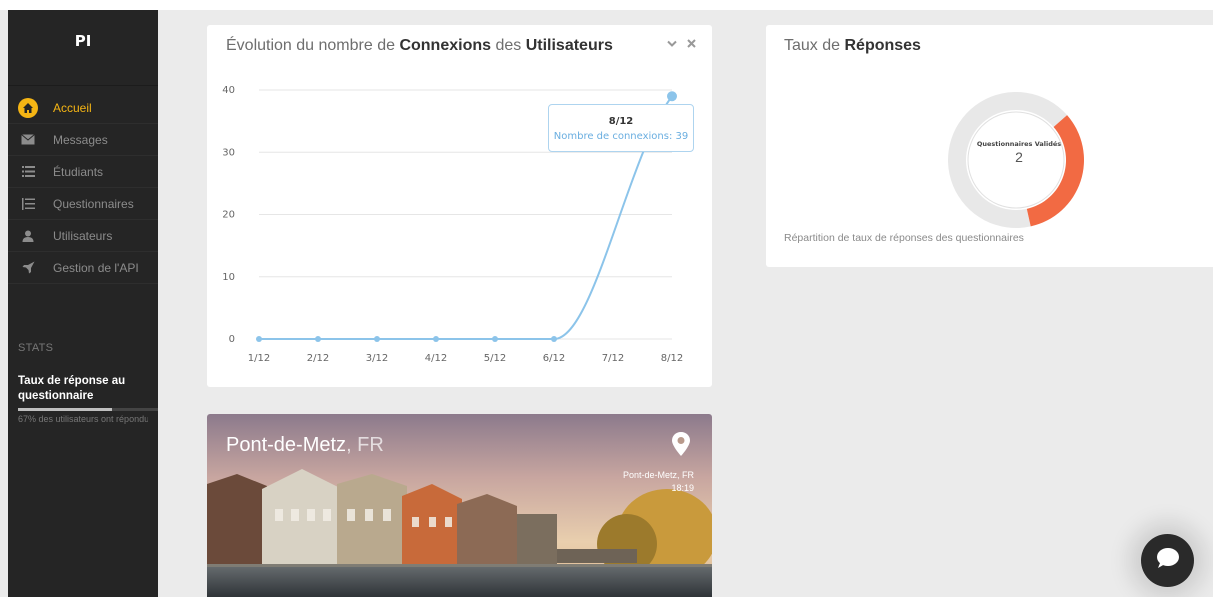  What do you see at coordinates (613, 358) in the screenshot?
I see `x-tick-label: 7/12` at bounding box center [613, 358].